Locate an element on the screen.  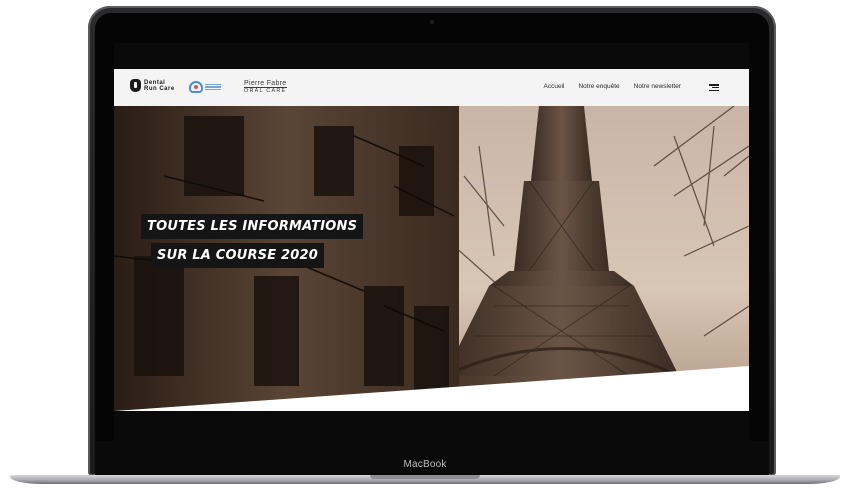
laptop-base-notch is located at coordinates (425, 477).